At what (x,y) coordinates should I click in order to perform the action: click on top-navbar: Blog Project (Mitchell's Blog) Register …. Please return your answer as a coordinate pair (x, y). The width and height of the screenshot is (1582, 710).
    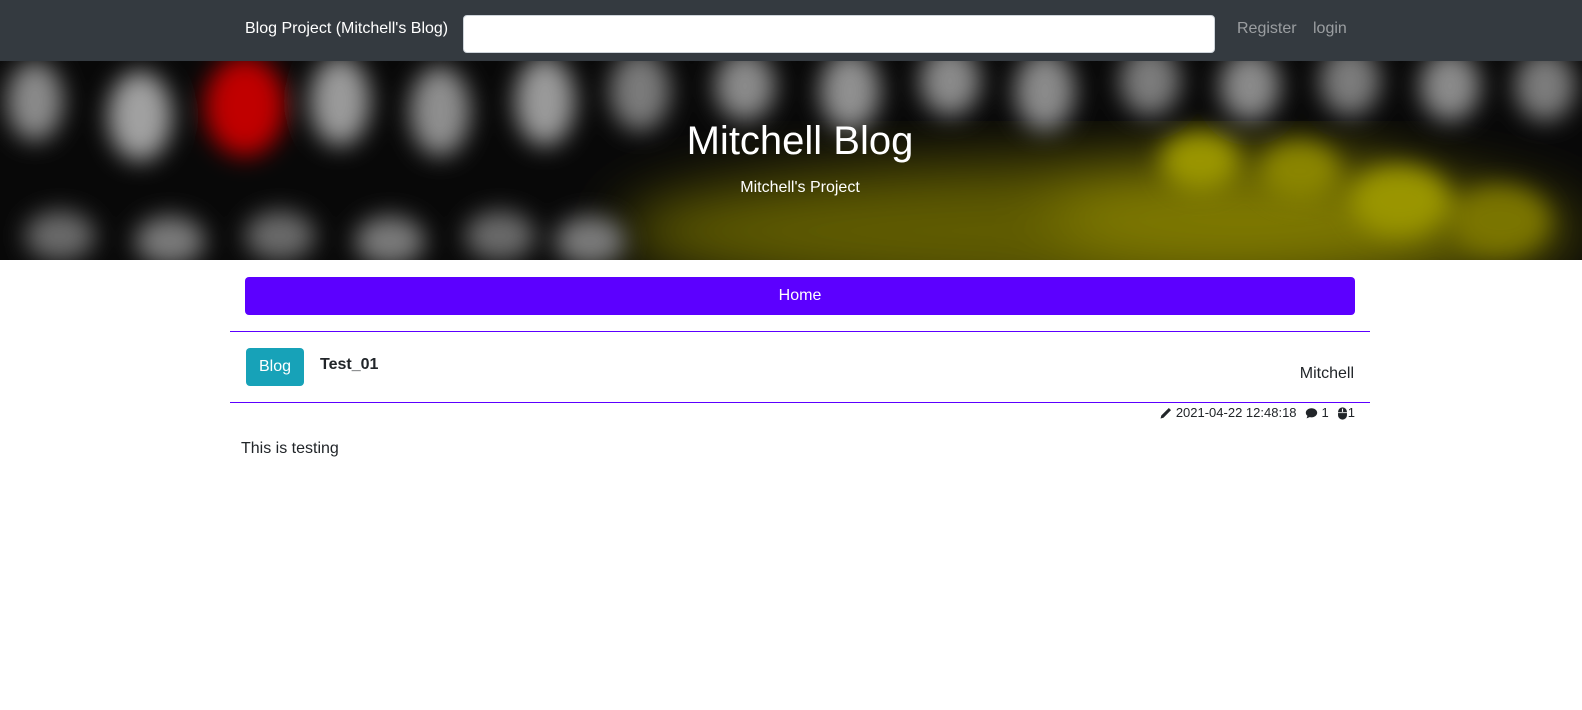
    Looking at the image, I should click on (791, 30).